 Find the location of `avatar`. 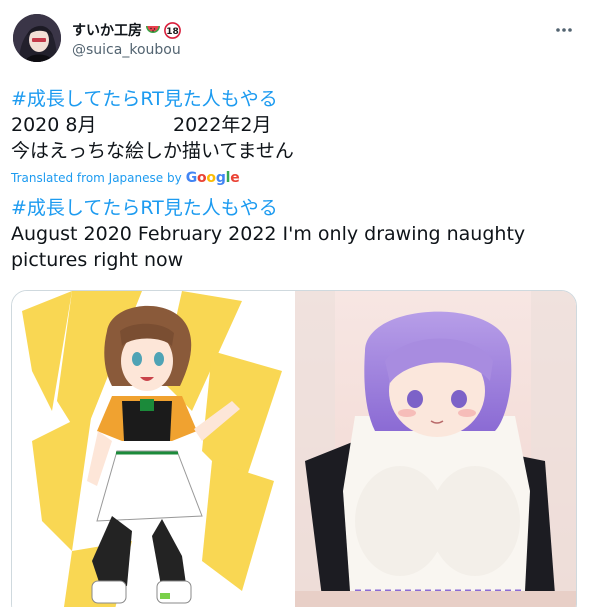

avatar is located at coordinates (37, 38).